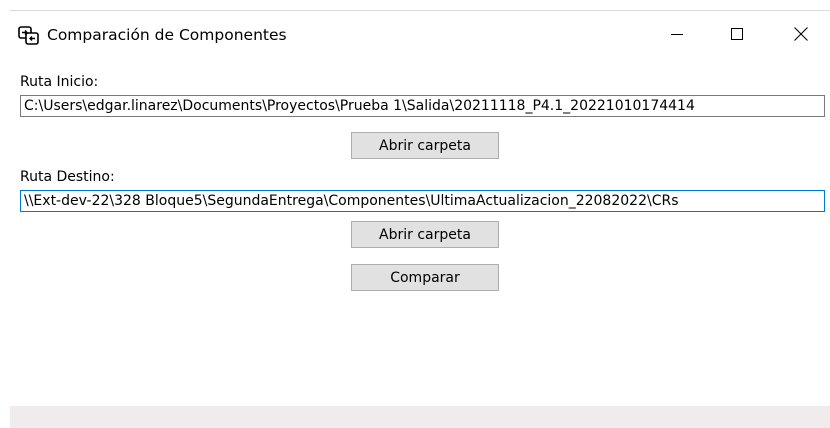 This screenshot has height=428, width=830. Describe the element at coordinates (425, 277) in the screenshot. I see `compare-button: Comparar` at that location.